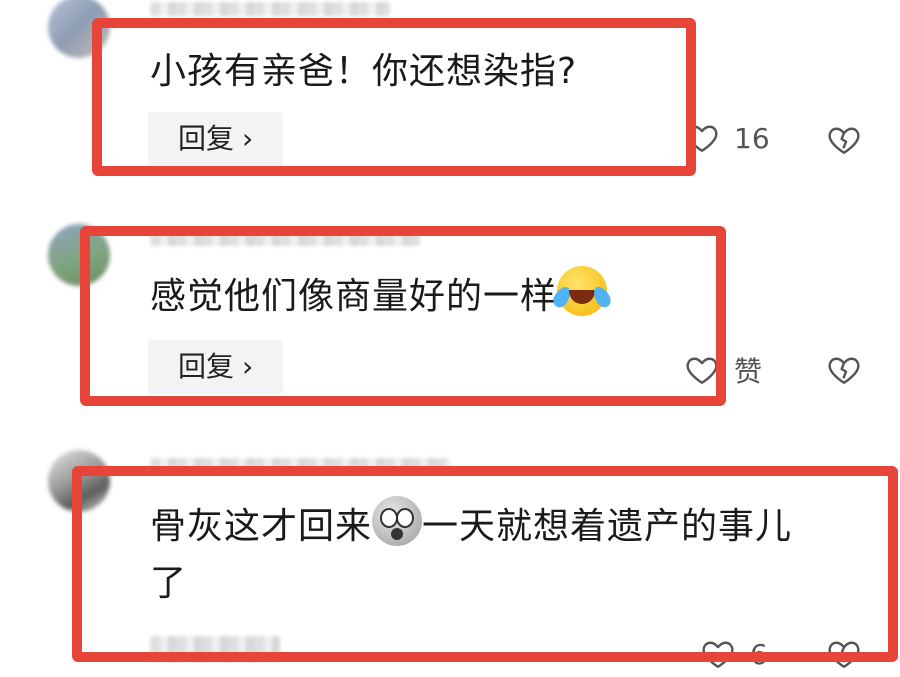 The image size is (900, 677). Describe the element at coordinates (215, 649) in the screenshot. I see `reply-button-blurred` at that location.